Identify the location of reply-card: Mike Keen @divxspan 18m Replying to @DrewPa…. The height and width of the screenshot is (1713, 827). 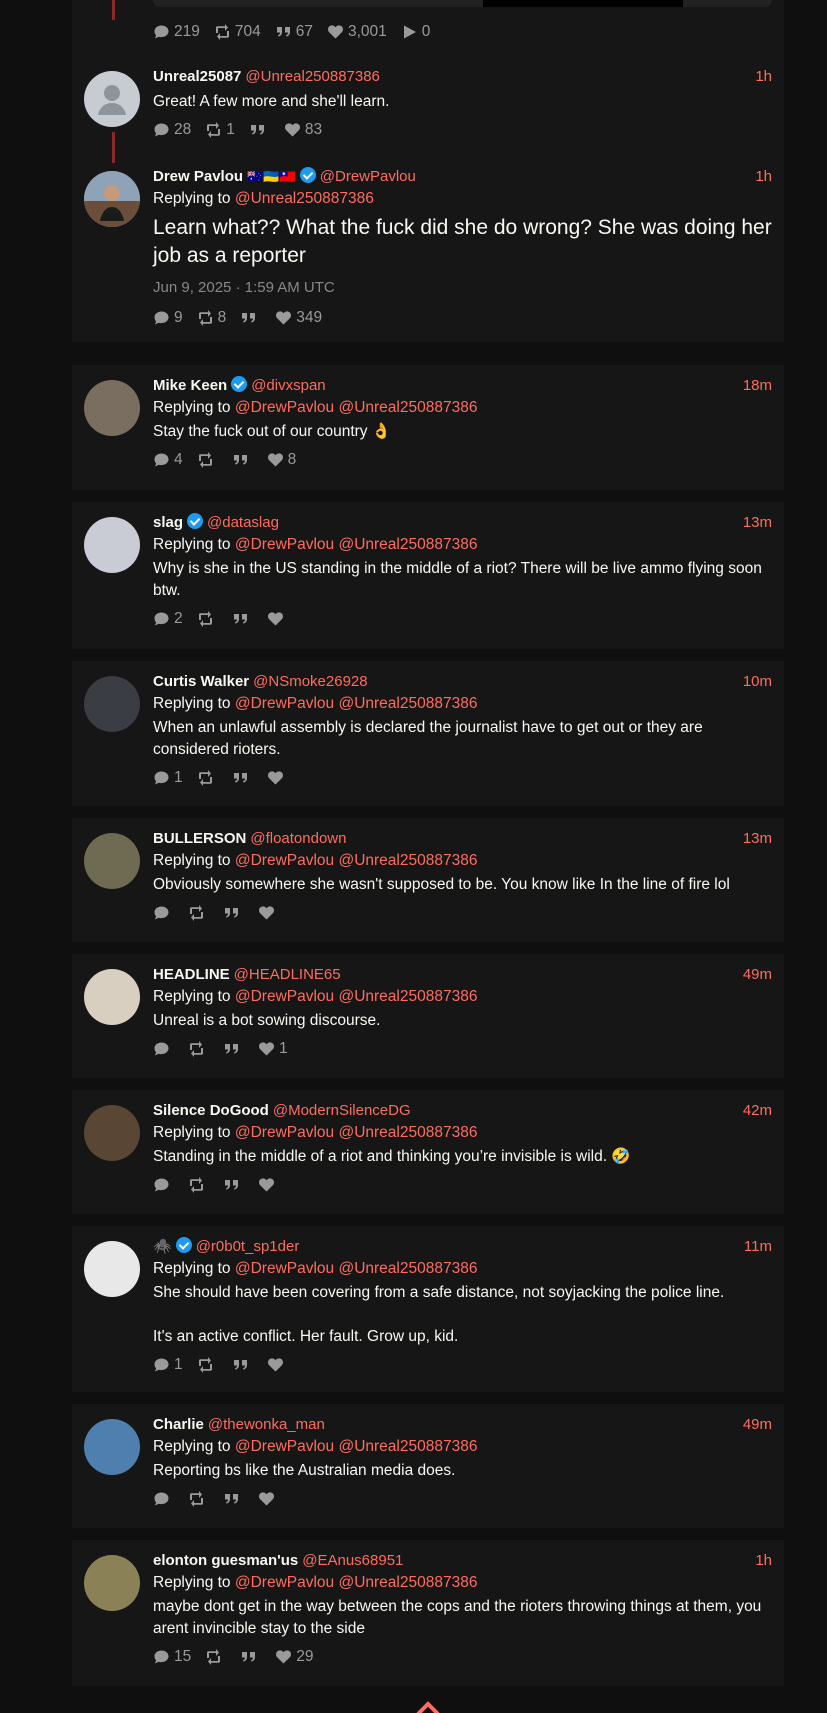
(428, 427).